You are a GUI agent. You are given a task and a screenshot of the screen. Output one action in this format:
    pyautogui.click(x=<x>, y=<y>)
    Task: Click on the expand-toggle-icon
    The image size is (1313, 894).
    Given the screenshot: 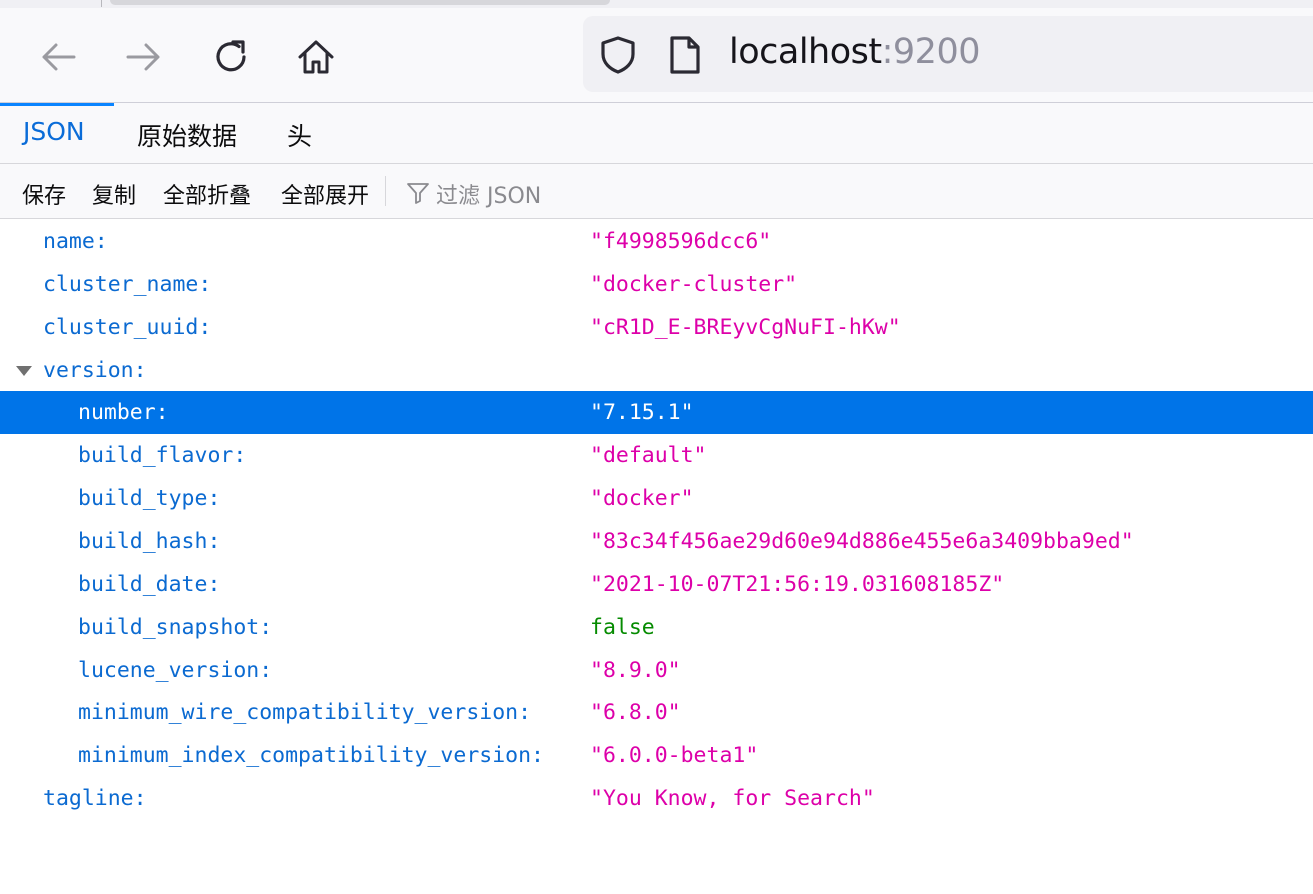 What is the action you would take?
    pyautogui.click(x=24, y=371)
    